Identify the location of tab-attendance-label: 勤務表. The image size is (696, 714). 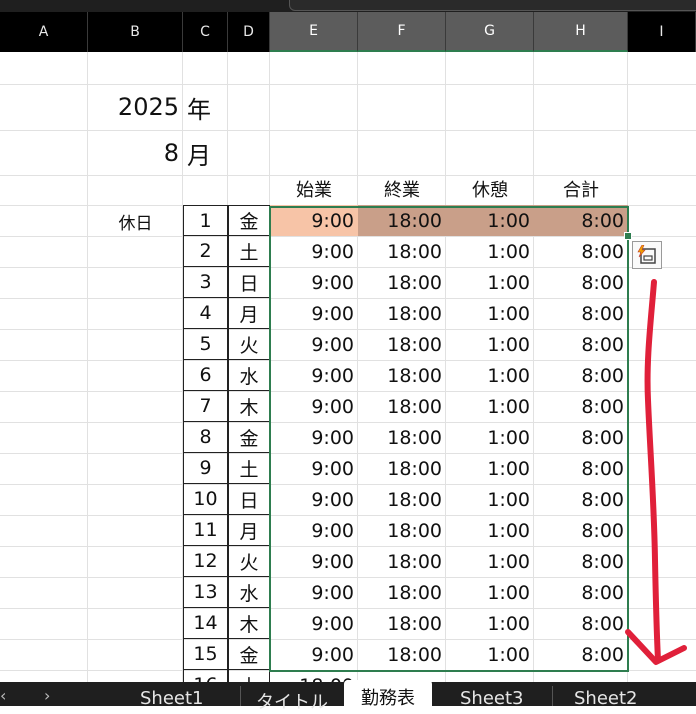
(388, 698).